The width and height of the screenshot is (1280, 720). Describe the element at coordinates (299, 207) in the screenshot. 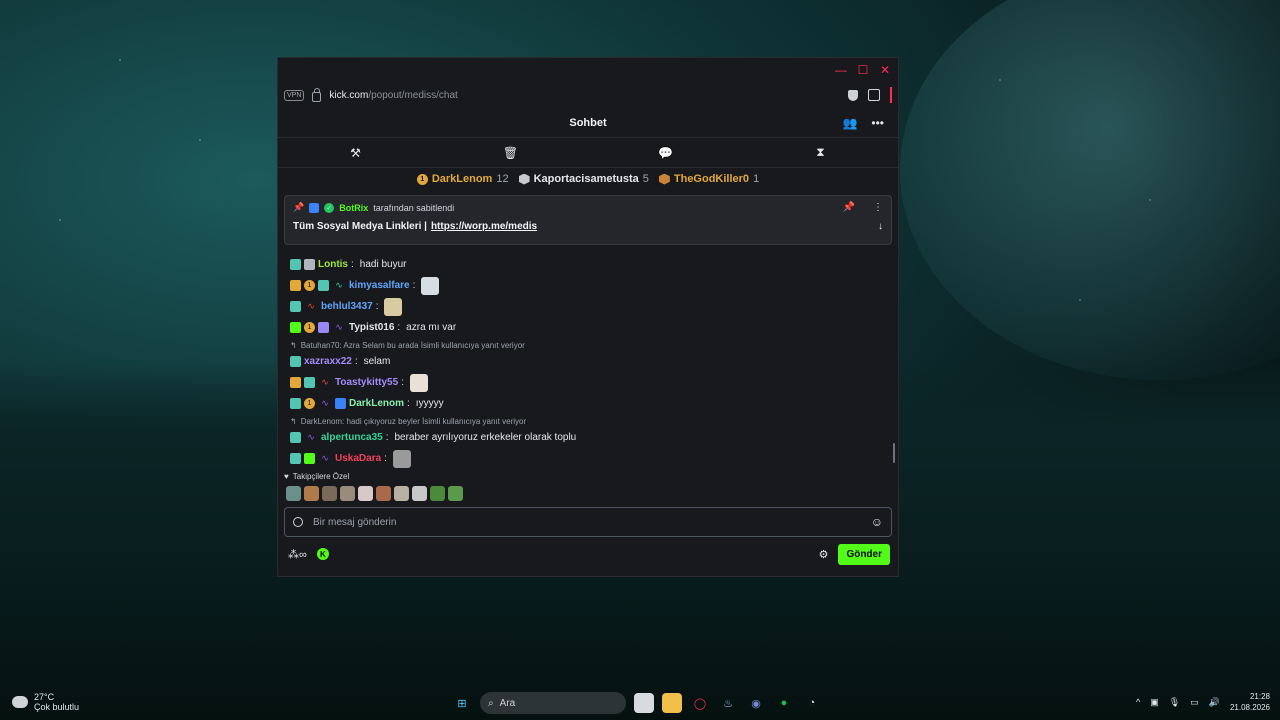

I see `pin-icon: 📌` at that location.